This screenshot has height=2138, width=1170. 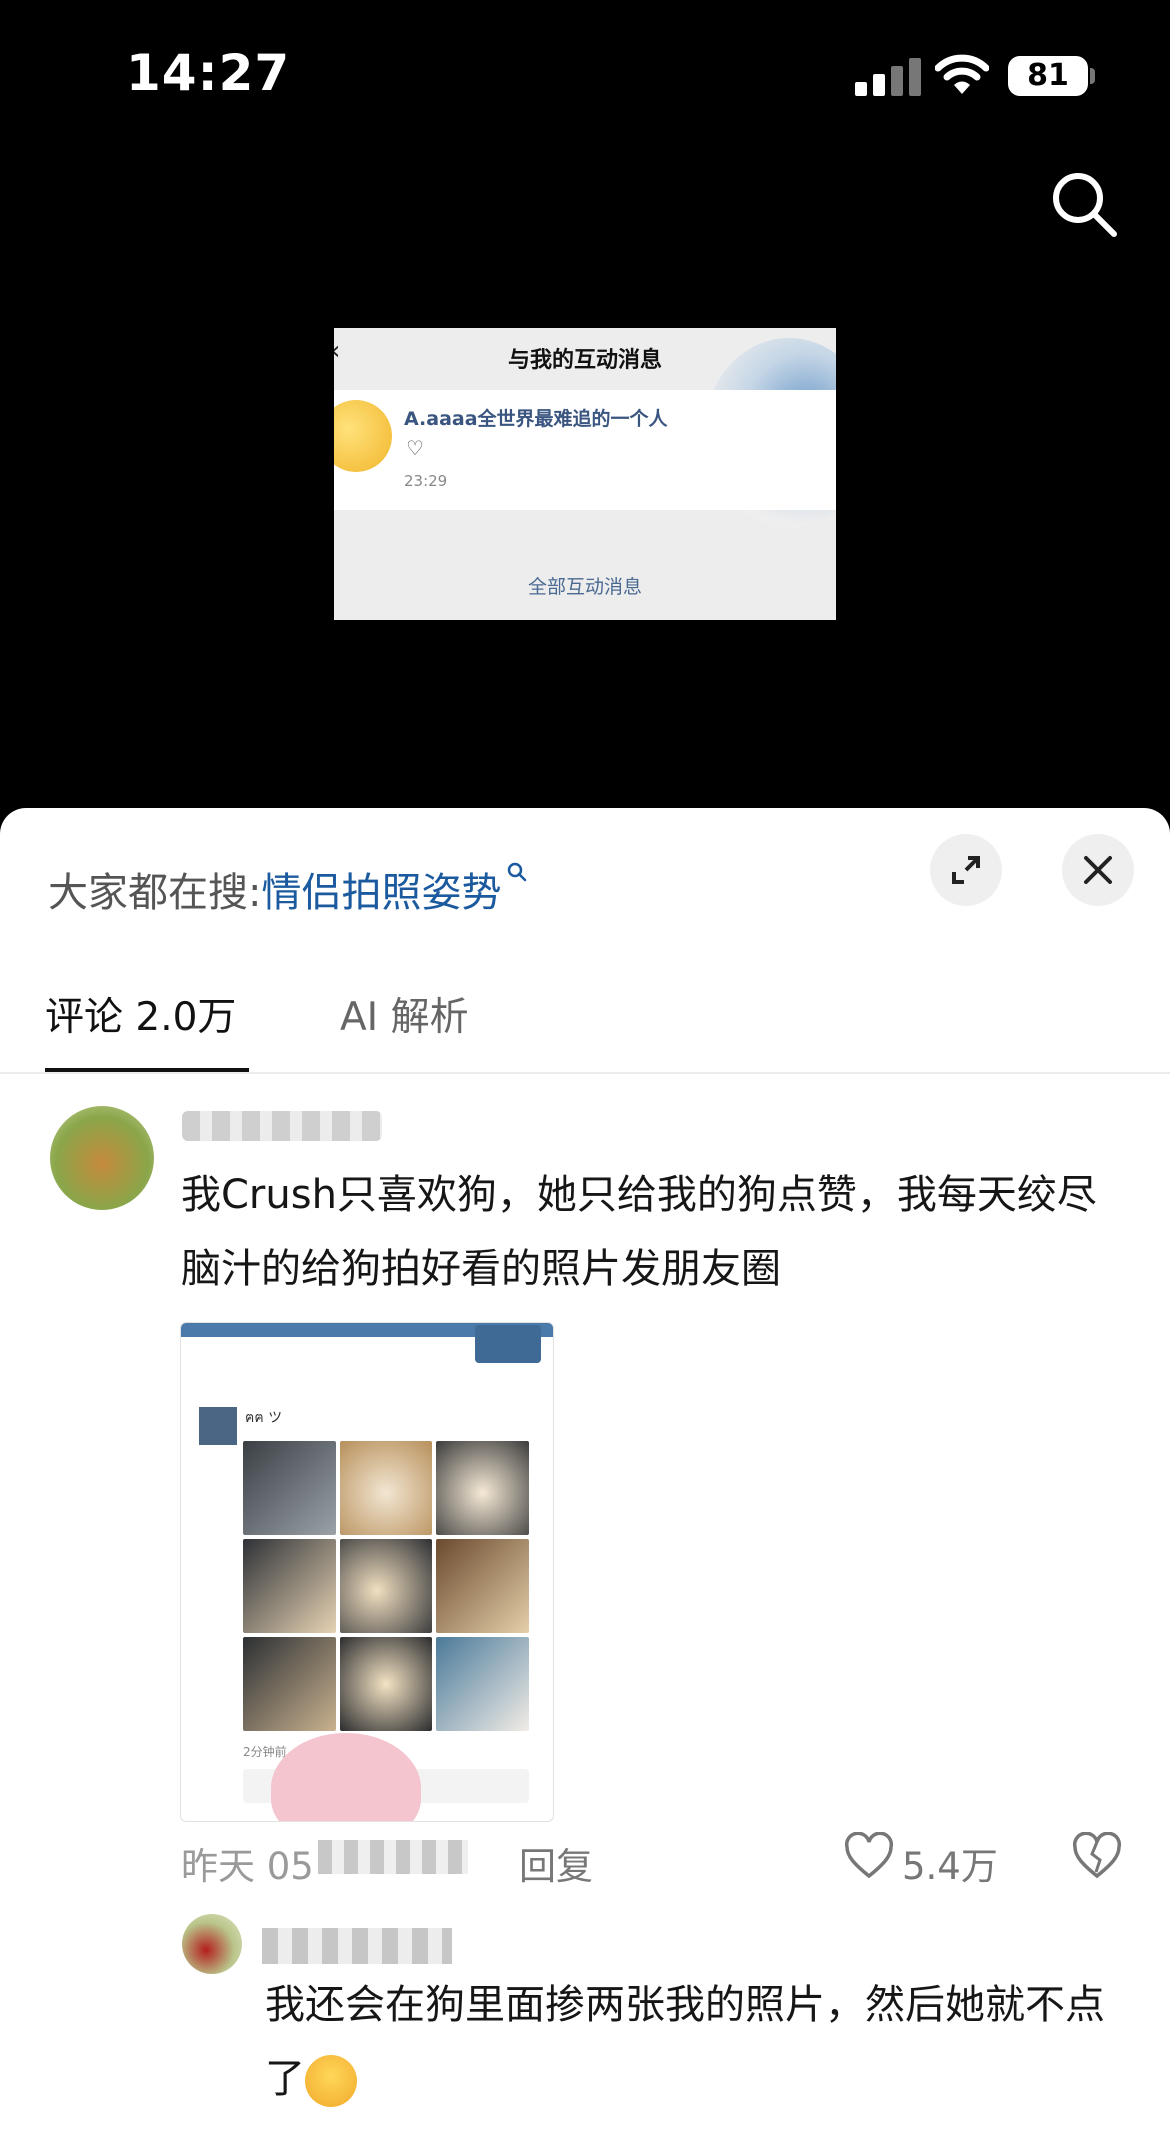 I want to click on battery-cap, so click(x=1092, y=76).